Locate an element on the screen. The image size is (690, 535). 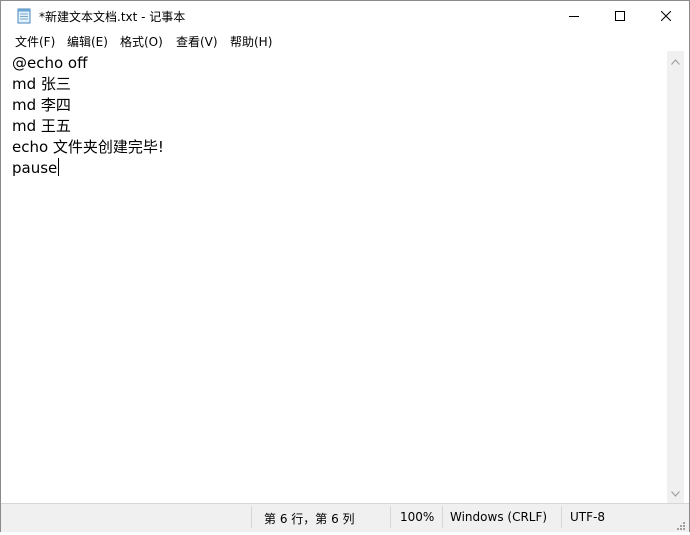
text-line-6: pause is located at coordinates (35, 168).